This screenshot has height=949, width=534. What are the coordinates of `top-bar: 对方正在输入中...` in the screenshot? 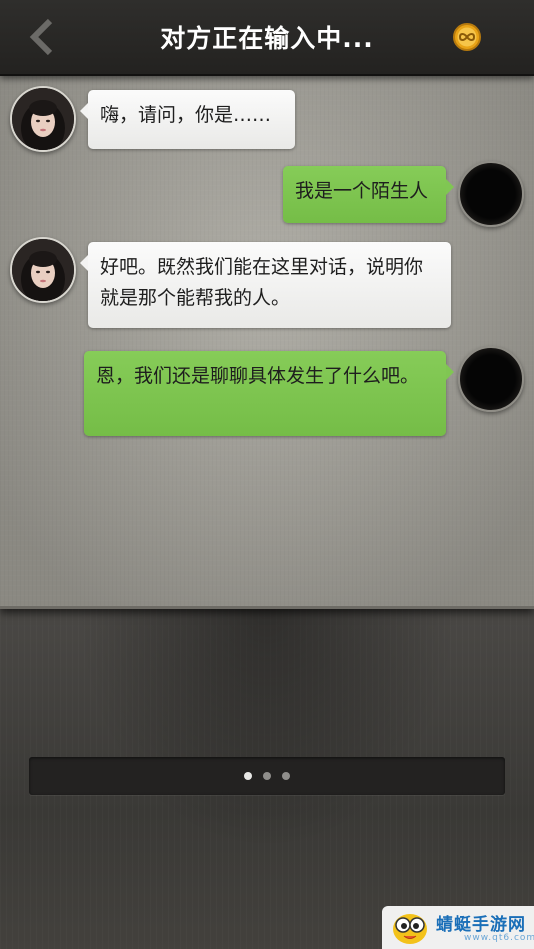 It's located at (267, 38).